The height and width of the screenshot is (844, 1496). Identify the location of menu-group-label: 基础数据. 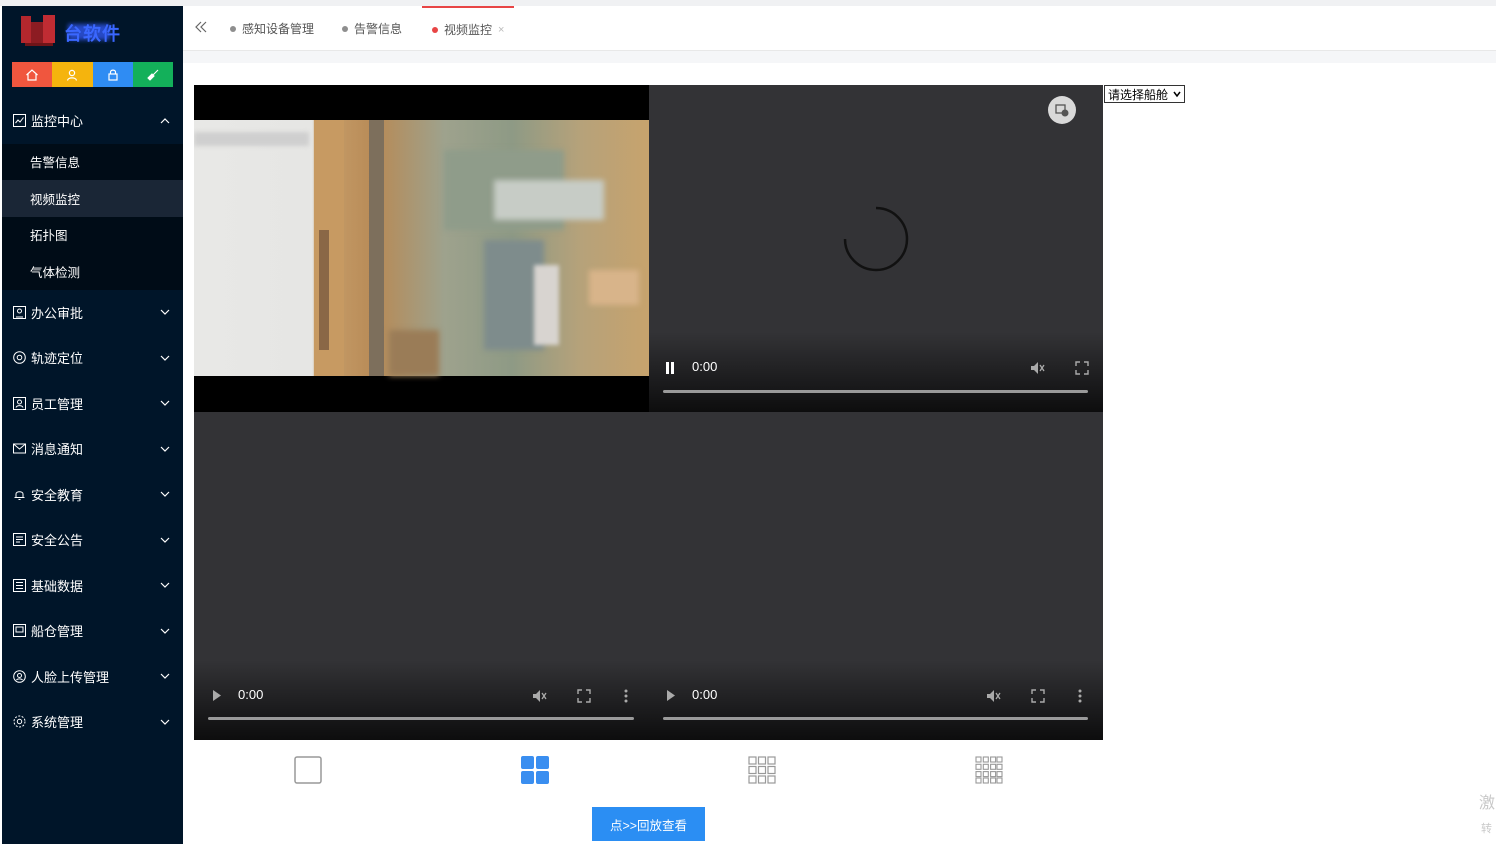
(57, 586).